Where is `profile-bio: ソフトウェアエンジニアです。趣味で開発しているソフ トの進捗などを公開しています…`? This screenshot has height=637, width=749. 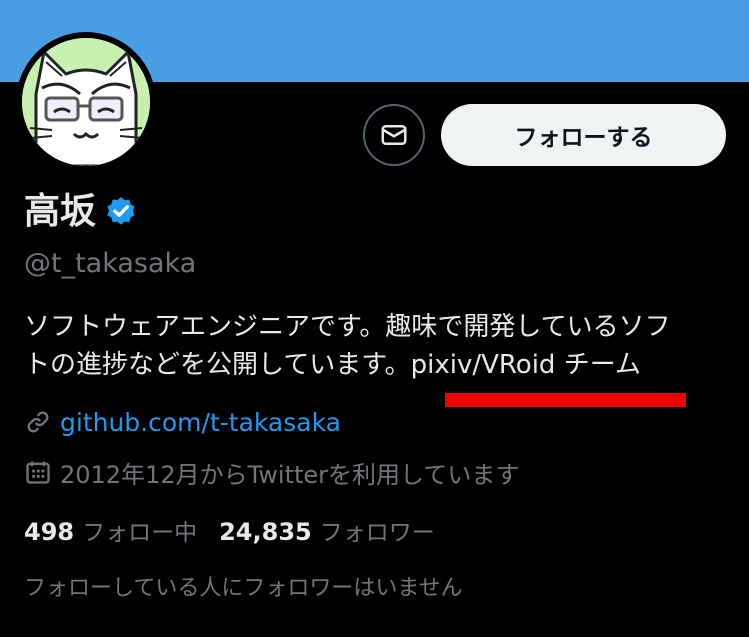
profile-bio: ソフトウェアエンジニアです。趣味で開発しているソフ トの進捗などを公開しています… is located at coordinates (379, 346).